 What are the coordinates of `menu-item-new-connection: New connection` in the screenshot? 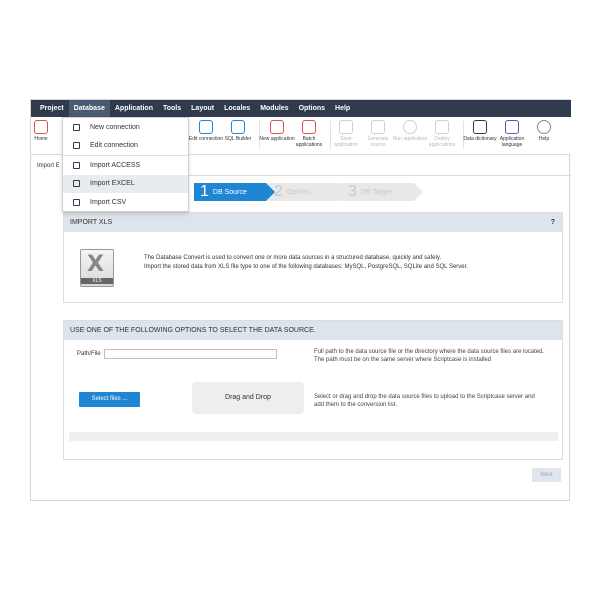 It's located at (125, 127).